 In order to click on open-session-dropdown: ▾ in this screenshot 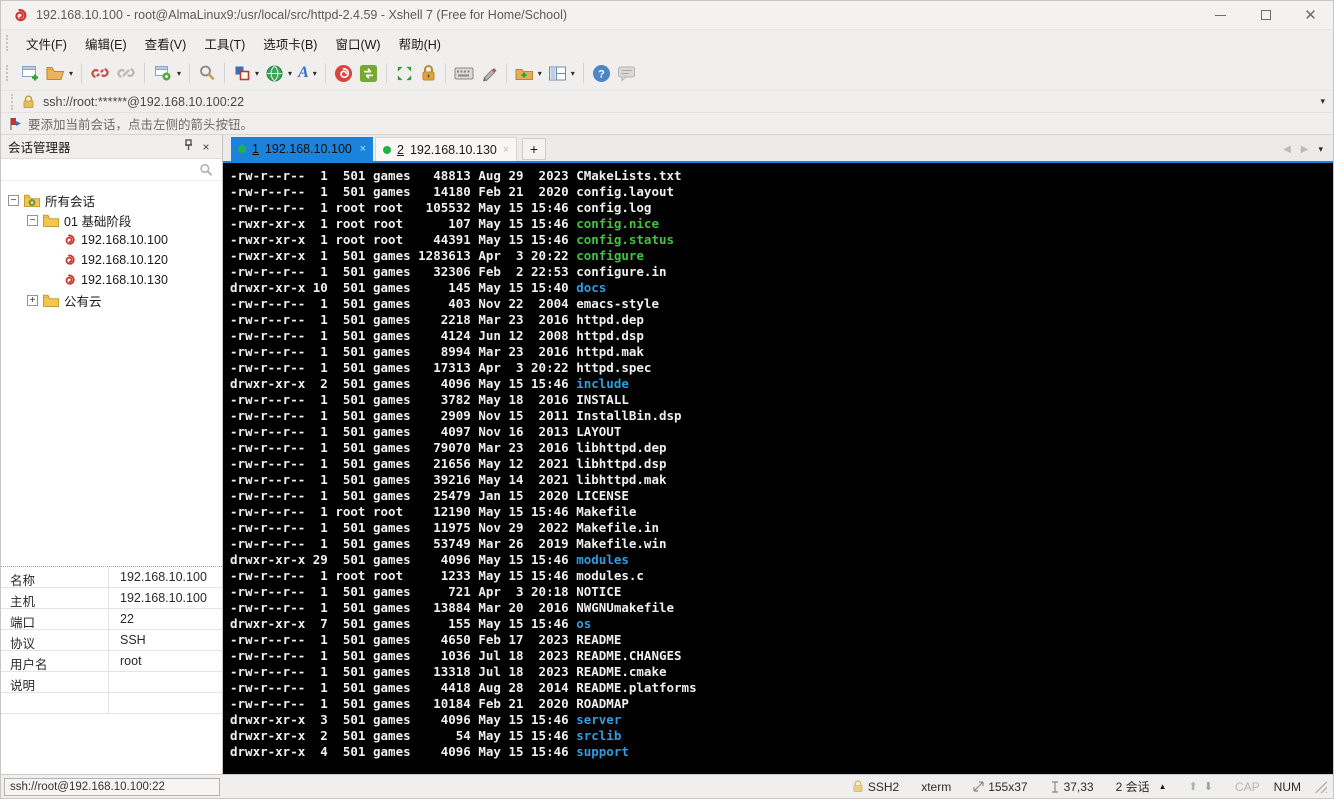, I will do `click(72, 73)`.